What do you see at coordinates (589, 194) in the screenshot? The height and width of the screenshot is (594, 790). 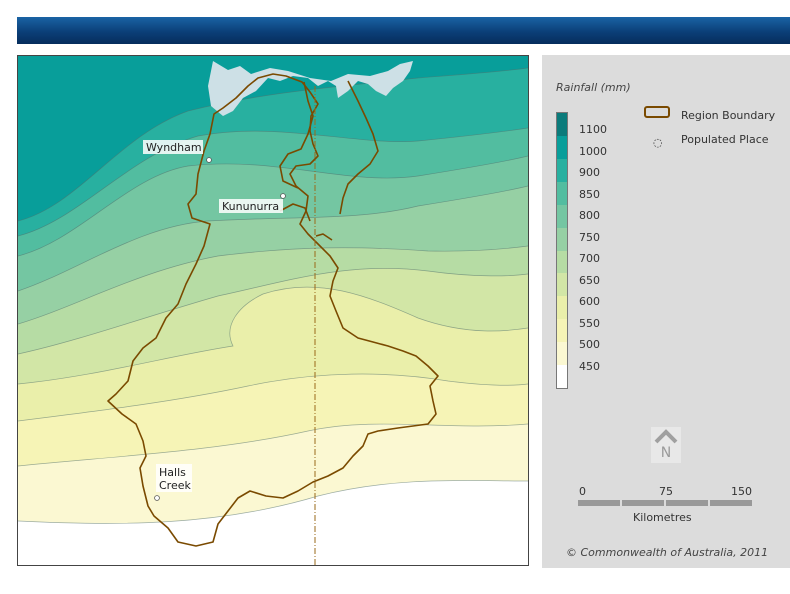 I see `scale-label-850: 850` at bounding box center [589, 194].